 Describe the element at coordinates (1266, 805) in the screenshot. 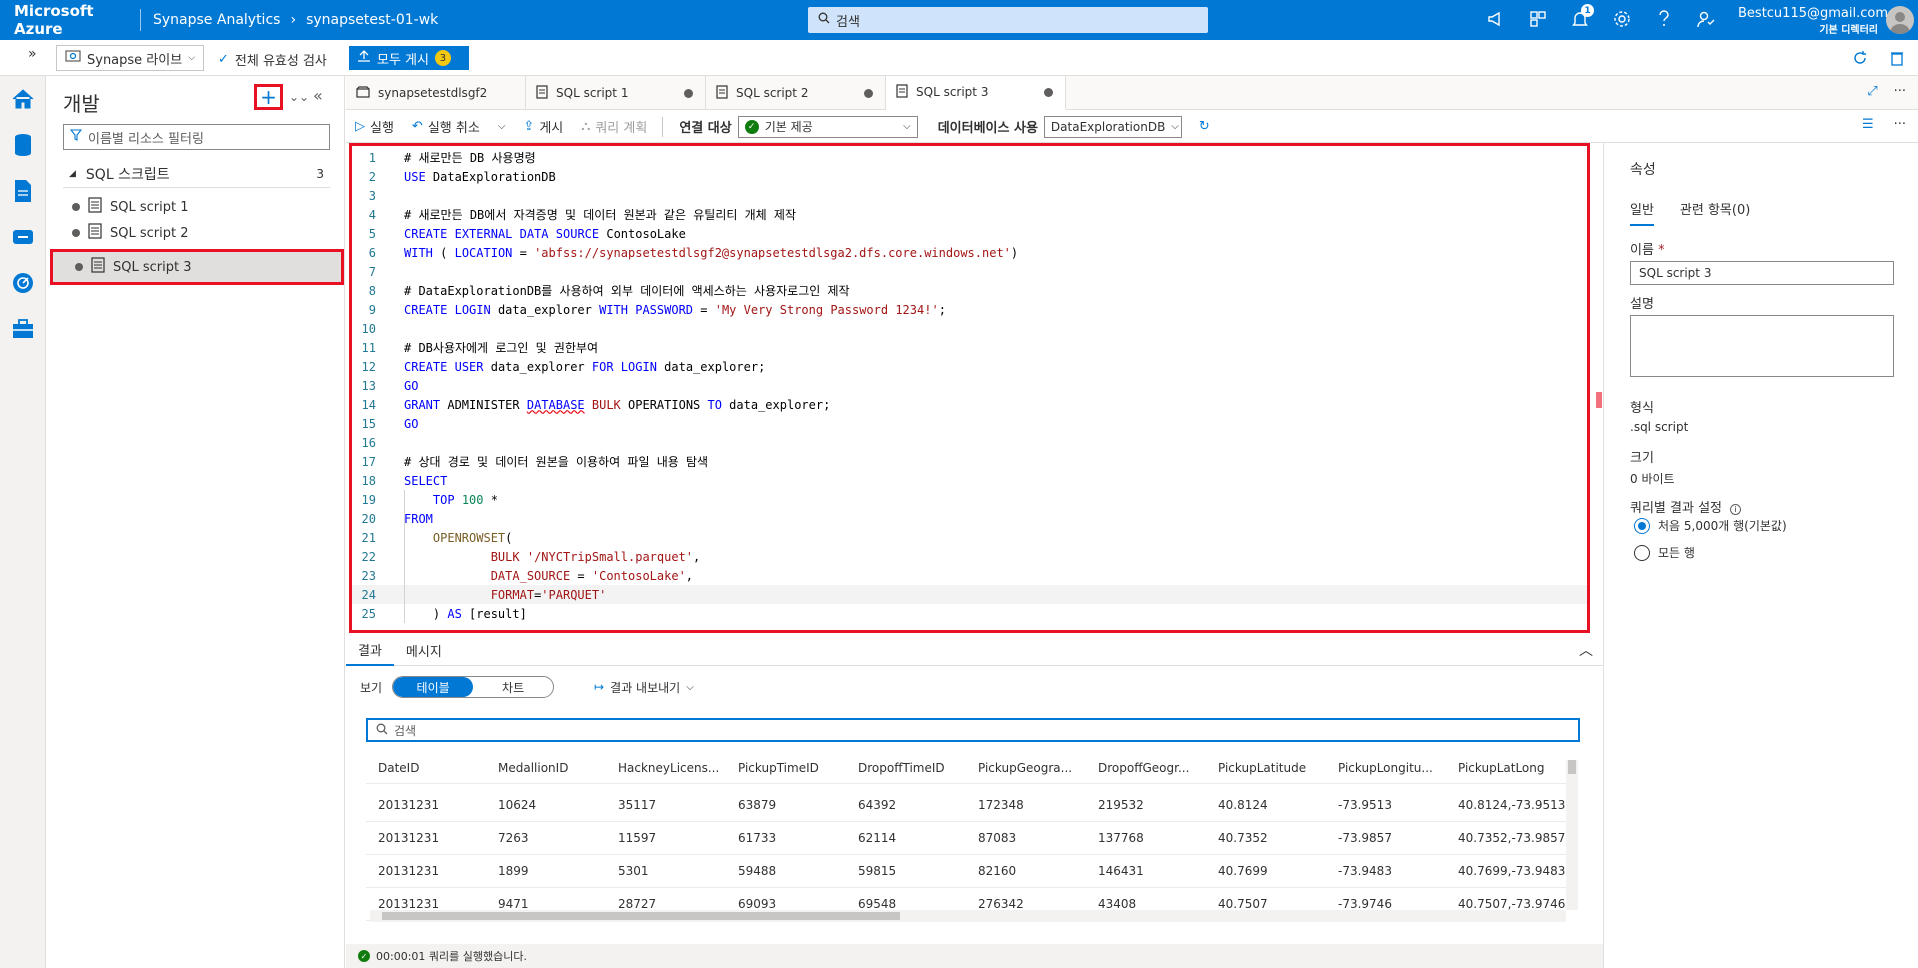

I see `grid-cell: 40.8124` at that location.